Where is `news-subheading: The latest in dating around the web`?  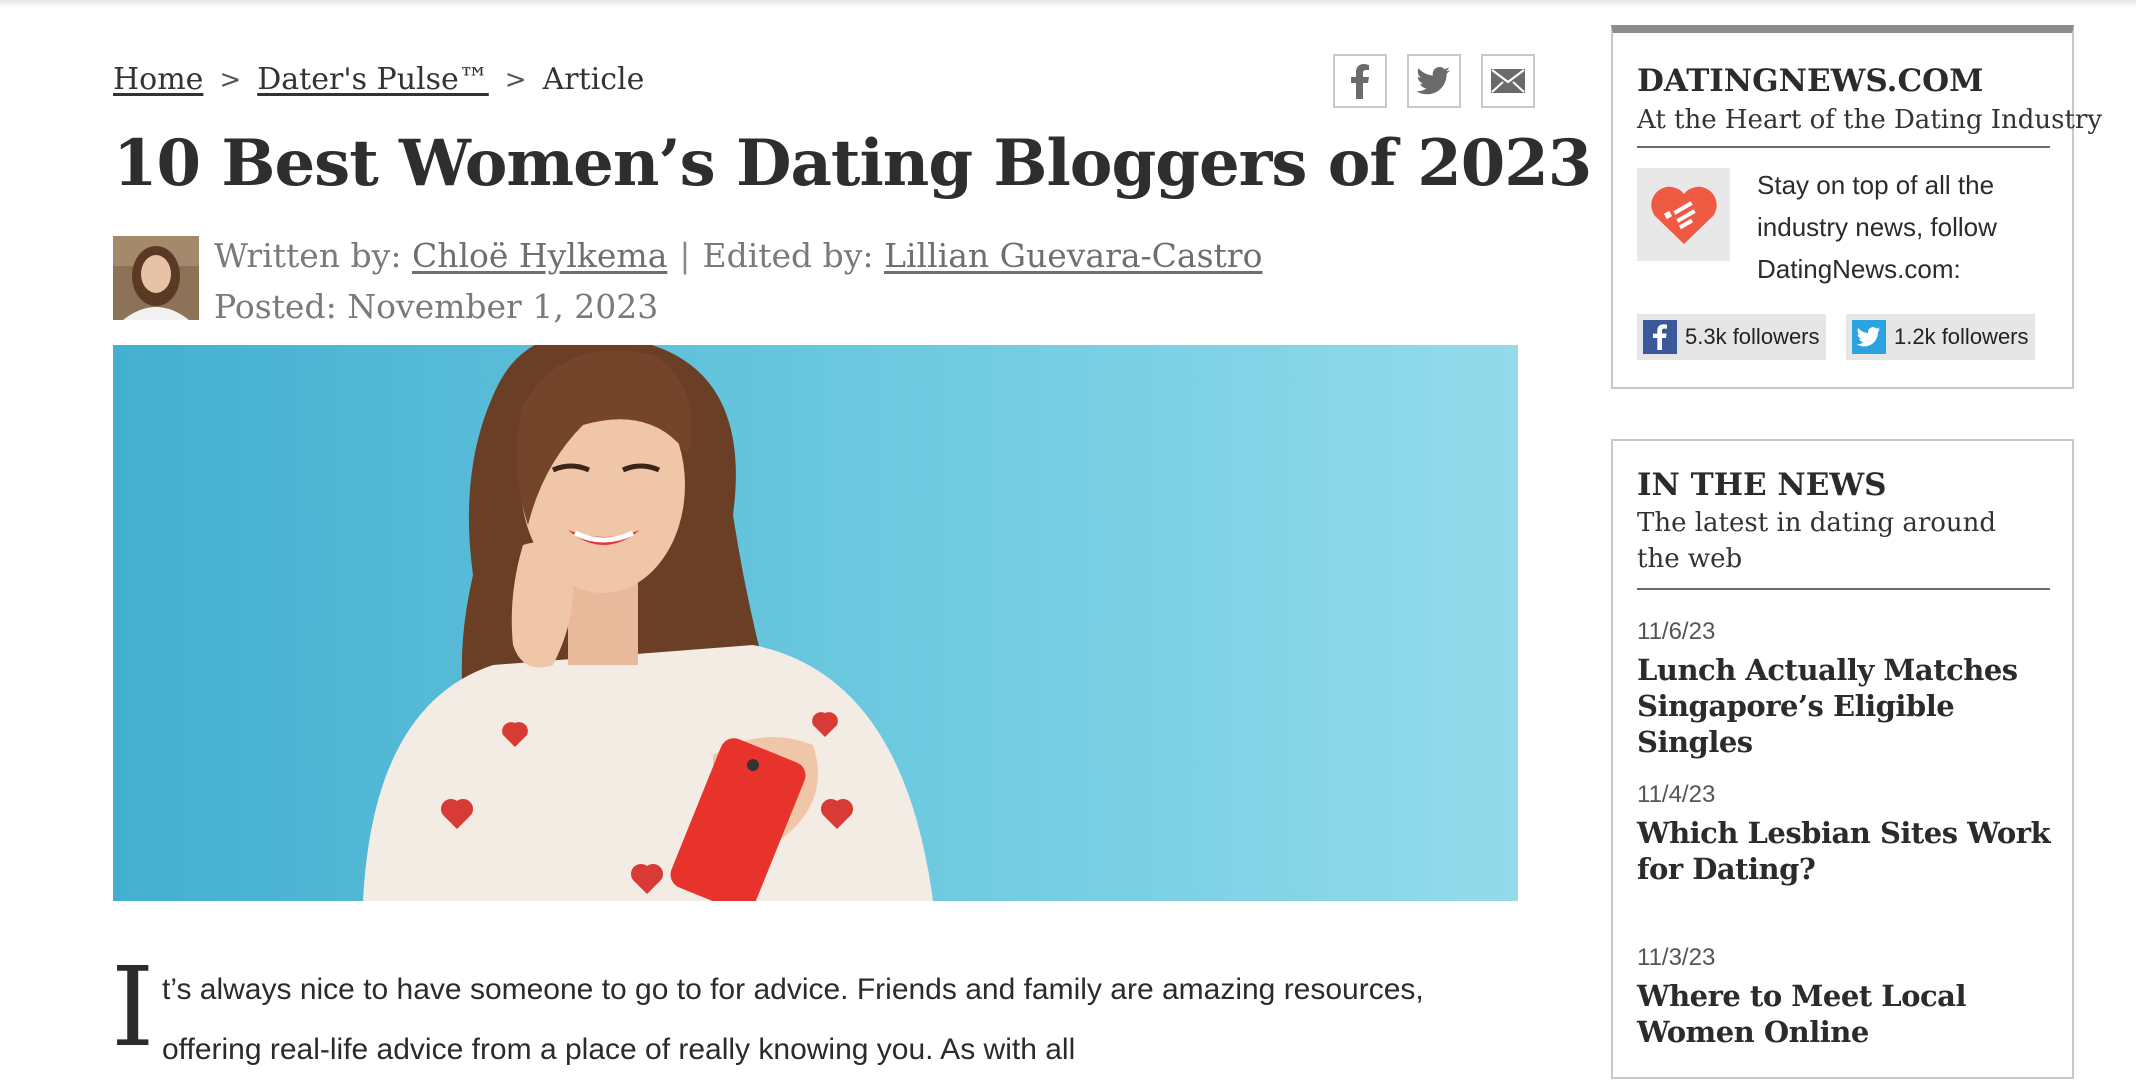 news-subheading: The latest in dating around the web is located at coordinates (1817, 541).